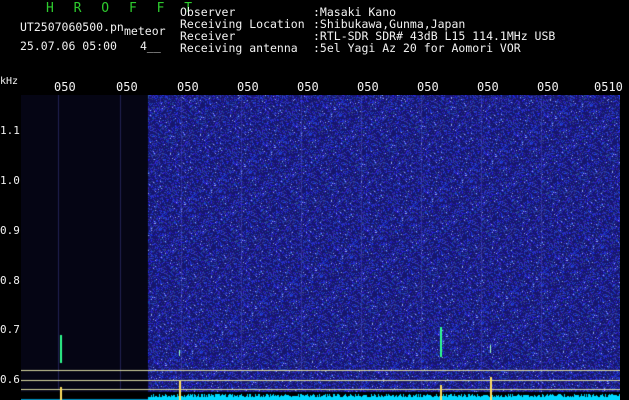 The width and height of the screenshot is (629, 400). I want to click on time-tick: 0510, so click(608, 87).